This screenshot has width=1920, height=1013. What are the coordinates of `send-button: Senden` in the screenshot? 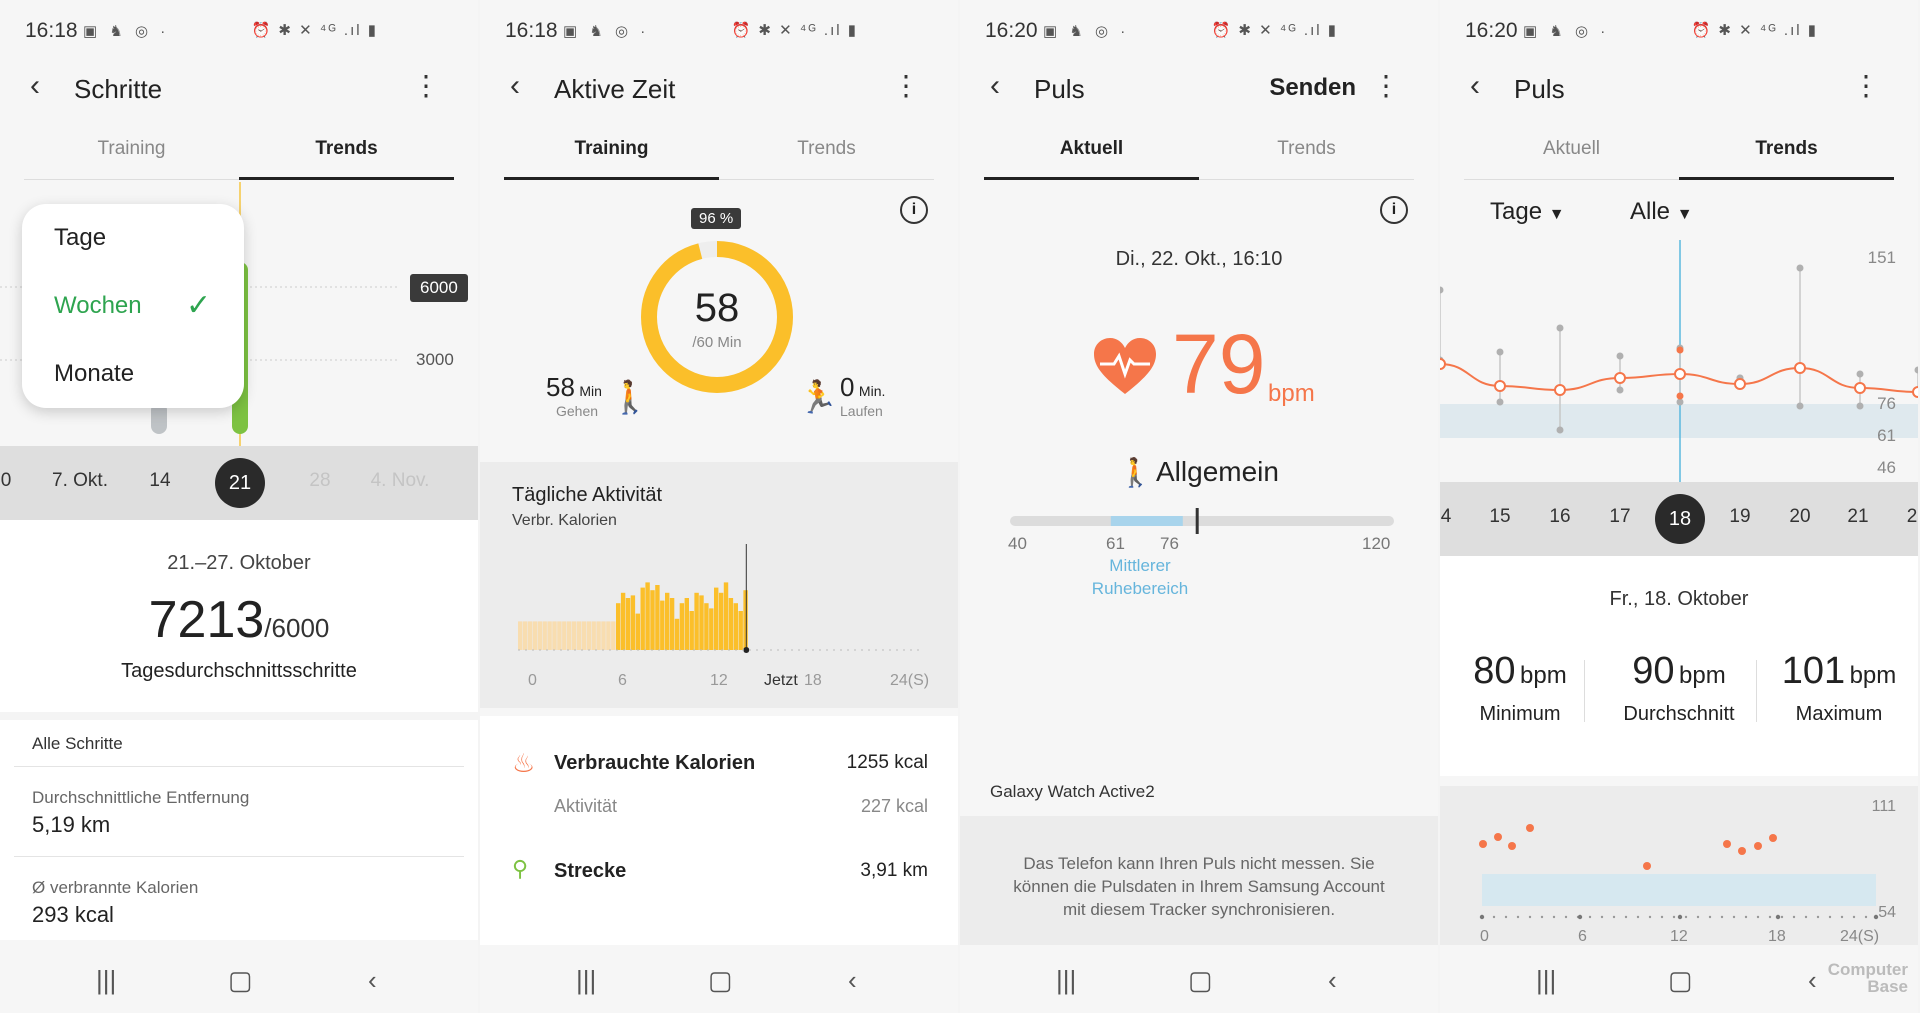 It's located at (1312, 88).